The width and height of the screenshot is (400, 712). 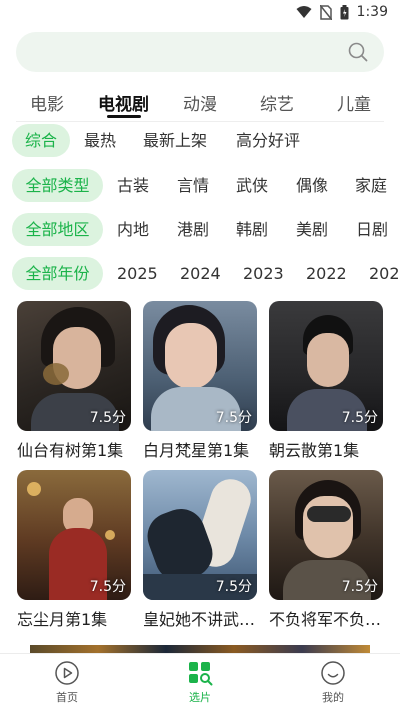 What do you see at coordinates (252, 185) in the screenshot?
I see `filter-type-option: 武侠` at bounding box center [252, 185].